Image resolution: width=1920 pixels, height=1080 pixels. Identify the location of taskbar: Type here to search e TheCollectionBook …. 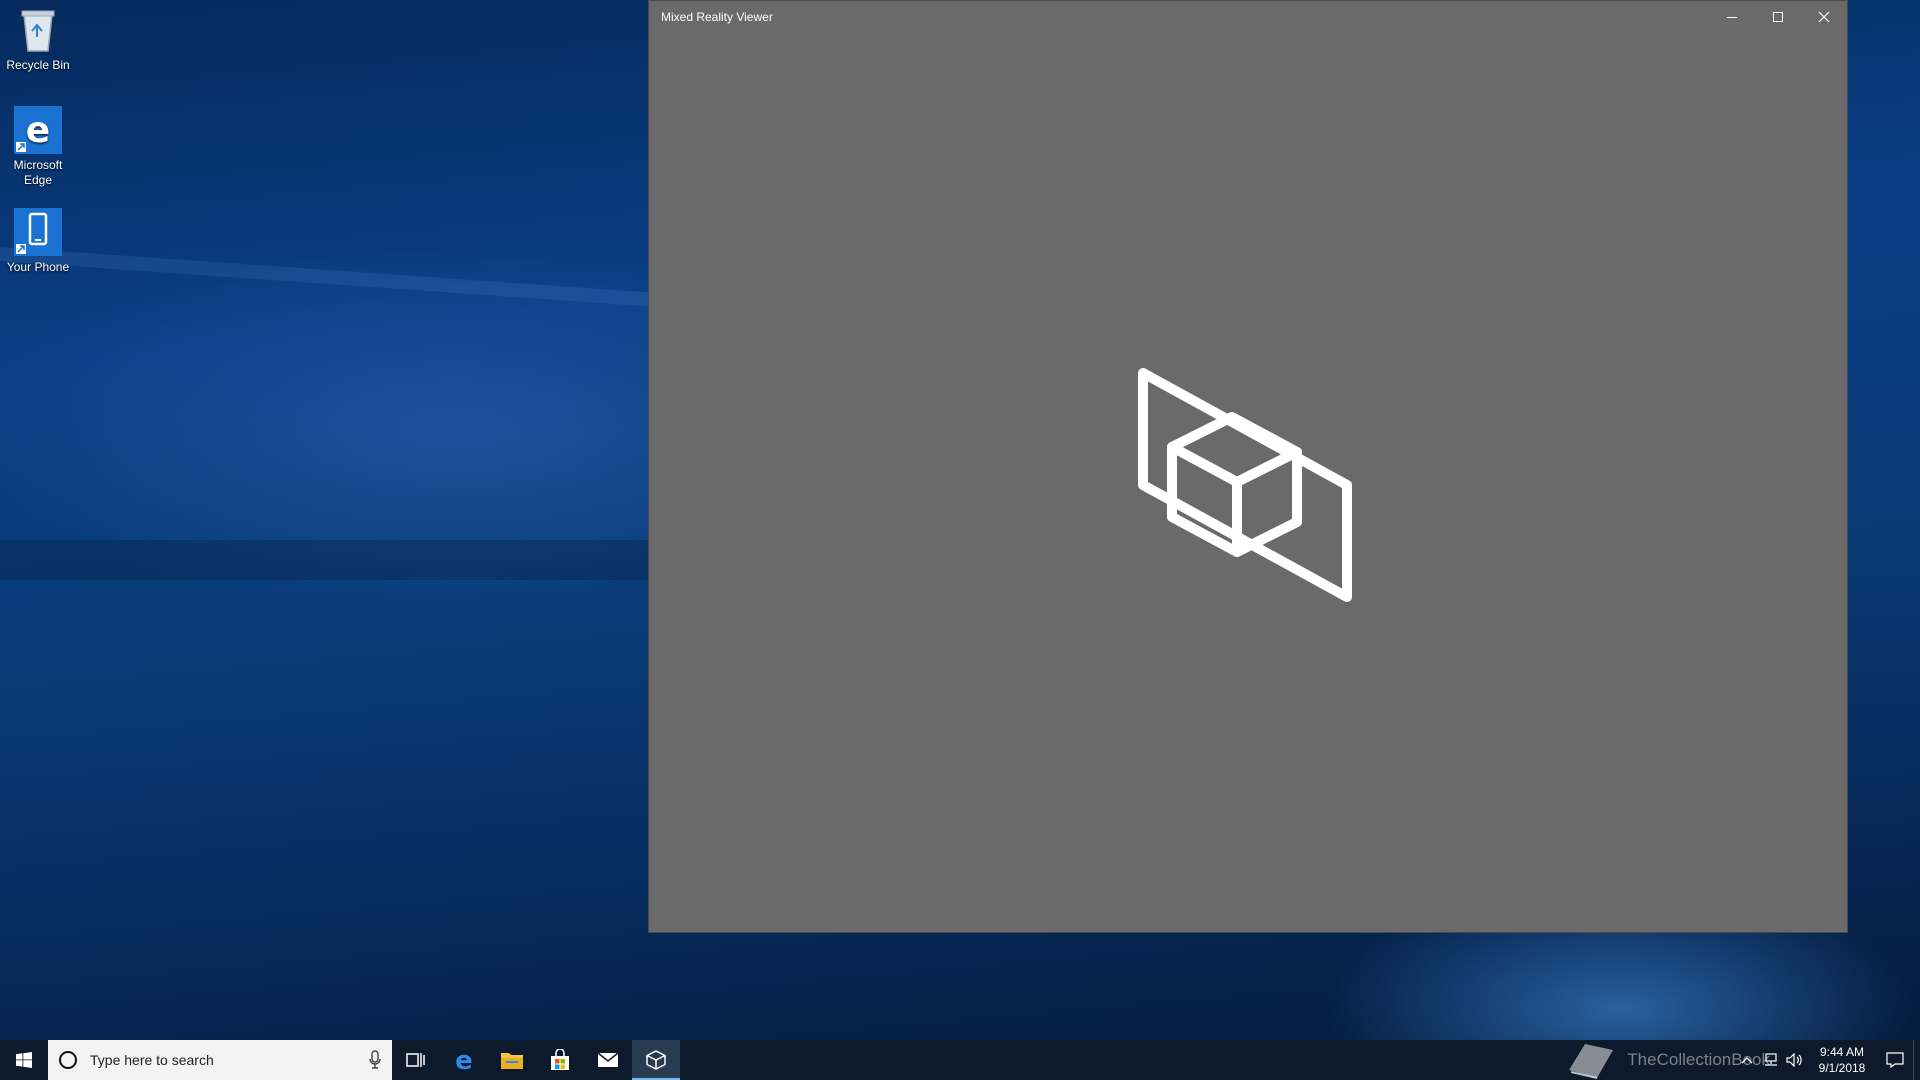
(960, 1060).